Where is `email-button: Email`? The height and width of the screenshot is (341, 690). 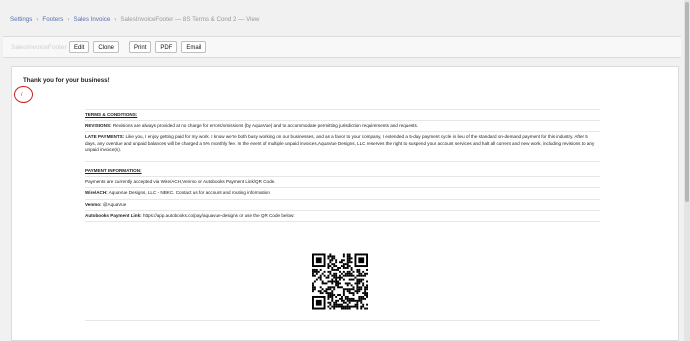 email-button: Email is located at coordinates (194, 47).